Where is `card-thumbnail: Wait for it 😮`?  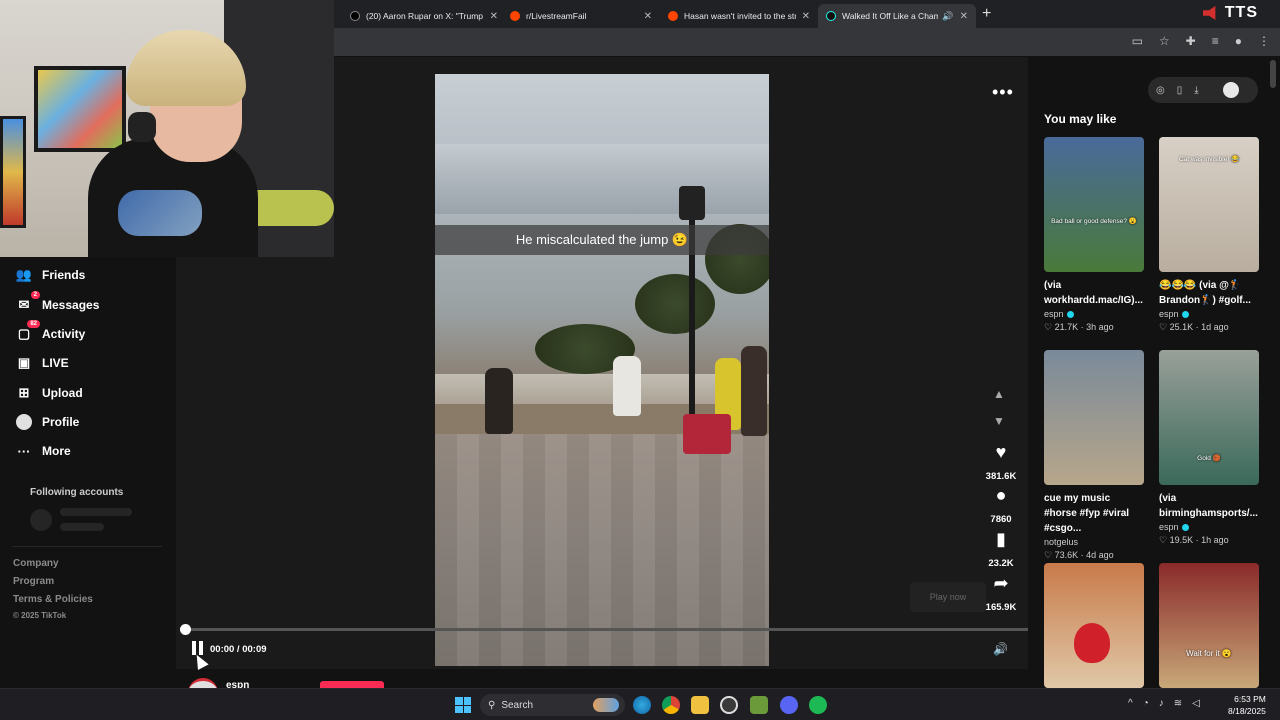 card-thumbnail: Wait for it 😮 is located at coordinates (1209, 625).